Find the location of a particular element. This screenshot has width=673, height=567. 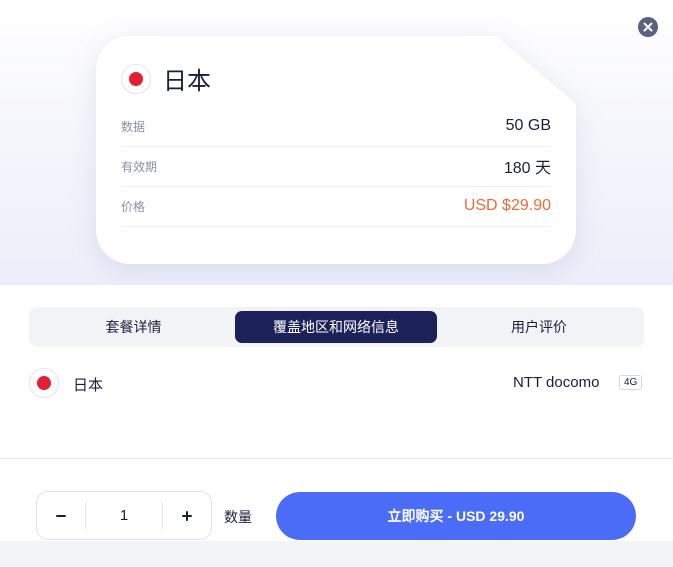

footer-strip is located at coordinates (336, 554).